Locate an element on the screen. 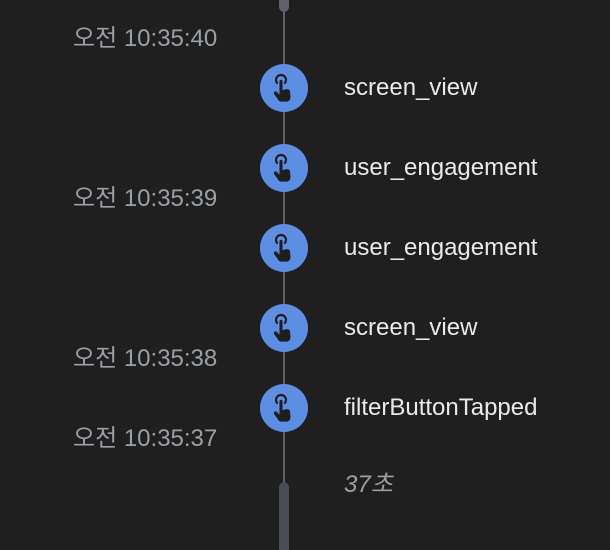 Image resolution: width=610 pixels, height=550 pixels. duration-label: 37초 is located at coordinates (368, 484).